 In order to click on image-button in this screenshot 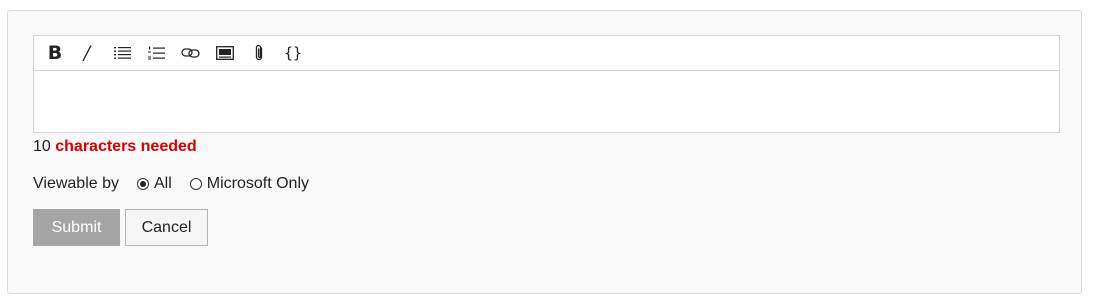, I will do `click(225, 53)`.